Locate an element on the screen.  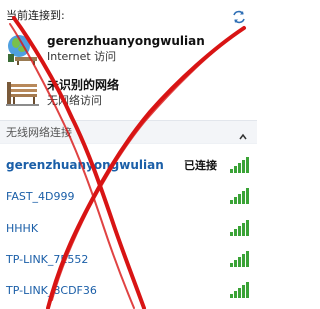
current-connection-label: 当前连接到: is located at coordinates (35, 15).